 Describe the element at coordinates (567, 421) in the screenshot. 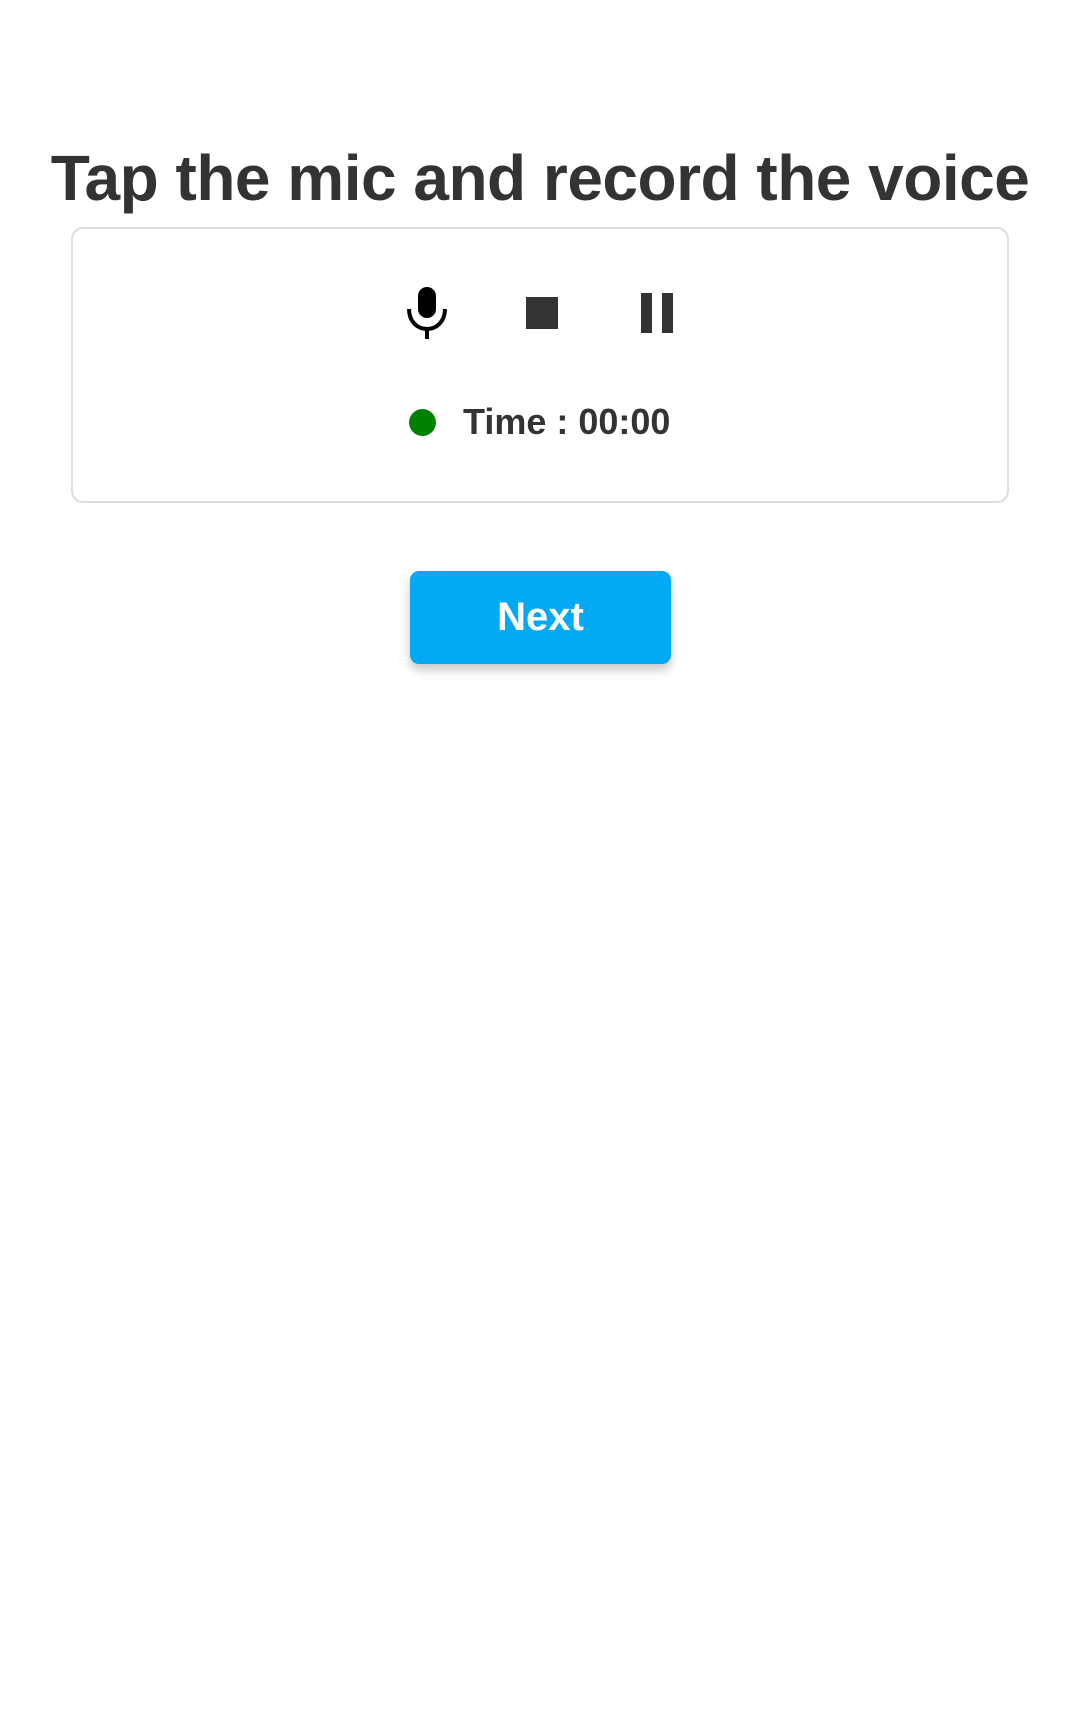

I see `recording-time: Time : 00:00` at that location.